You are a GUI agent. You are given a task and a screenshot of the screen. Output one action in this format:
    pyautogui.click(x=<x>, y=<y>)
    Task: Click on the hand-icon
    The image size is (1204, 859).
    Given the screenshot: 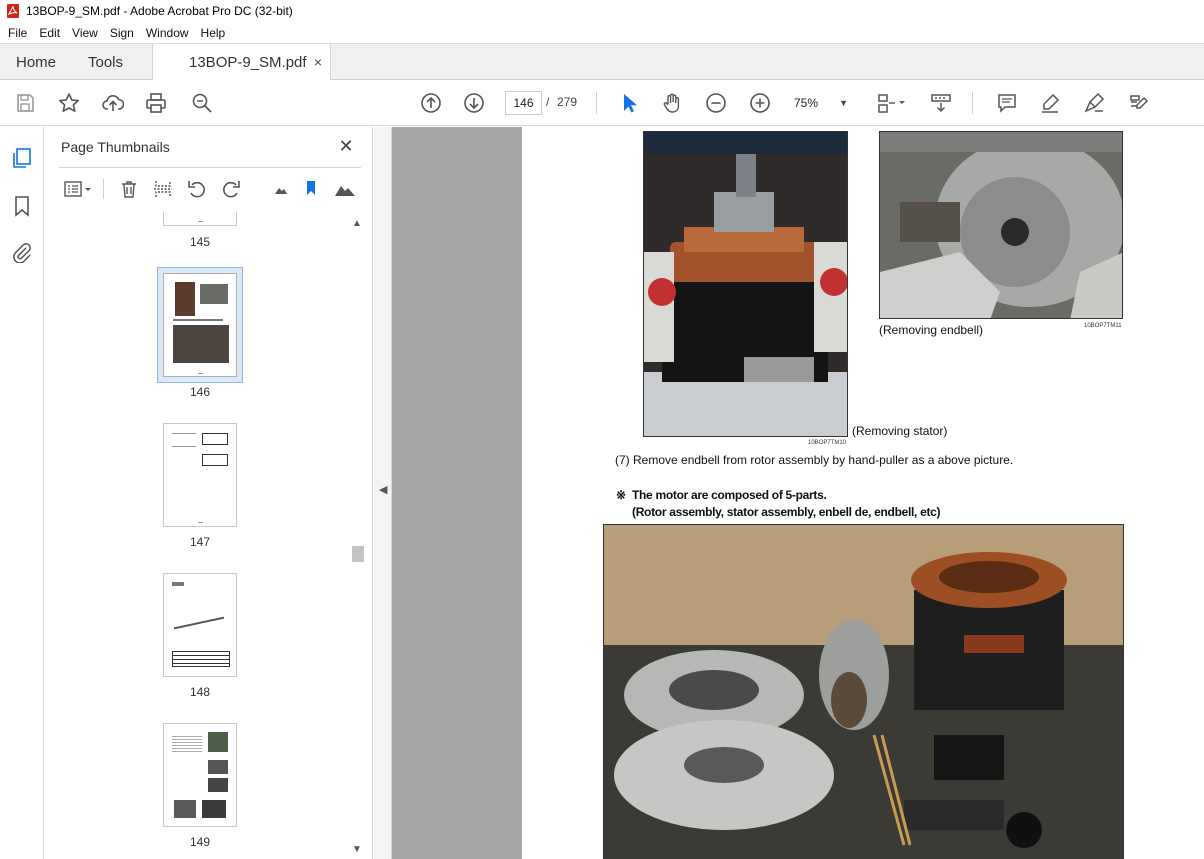 What is the action you would take?
    pyautogui.click(x=672, y=103)
    